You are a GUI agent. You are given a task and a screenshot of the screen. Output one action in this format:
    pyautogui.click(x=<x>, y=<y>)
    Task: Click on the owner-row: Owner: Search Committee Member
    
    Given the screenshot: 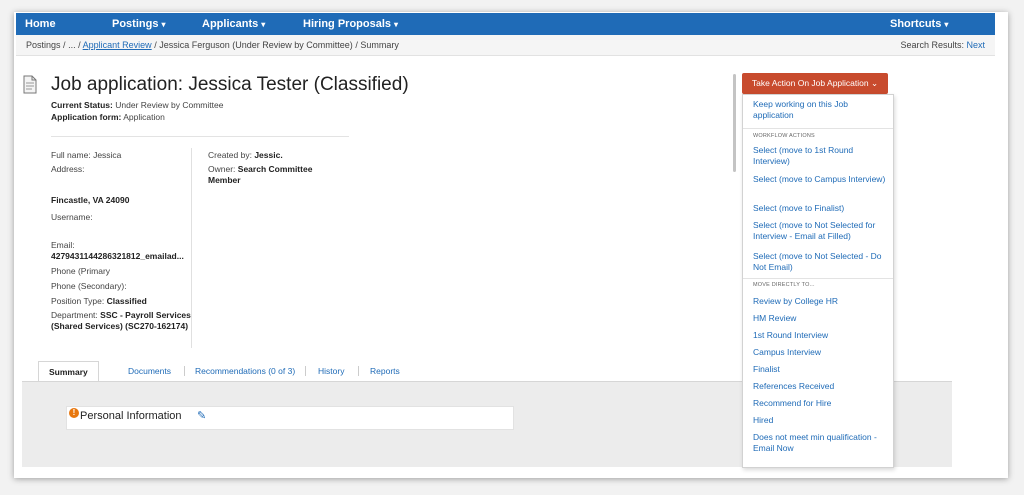 What is the action you would take?
    pyautogui.click(x=273, y=175)
    